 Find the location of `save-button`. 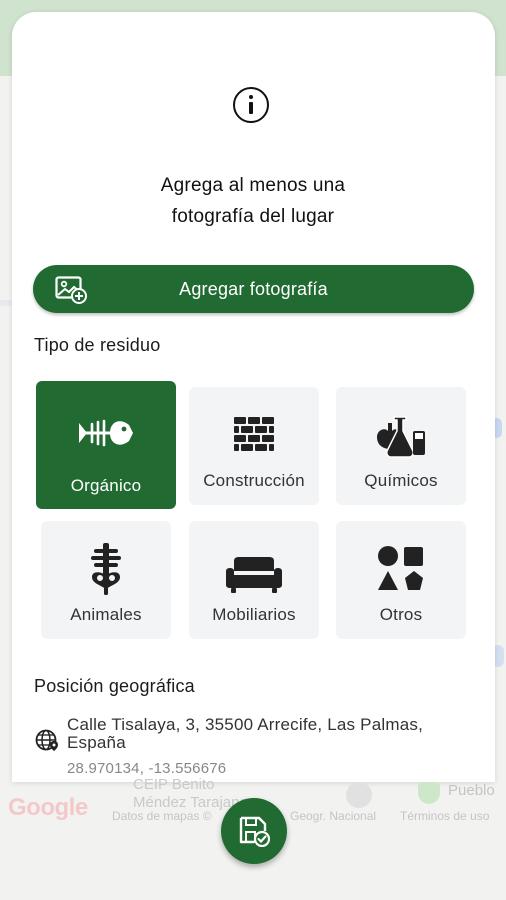

save-button is located at coordinates (254, 831).